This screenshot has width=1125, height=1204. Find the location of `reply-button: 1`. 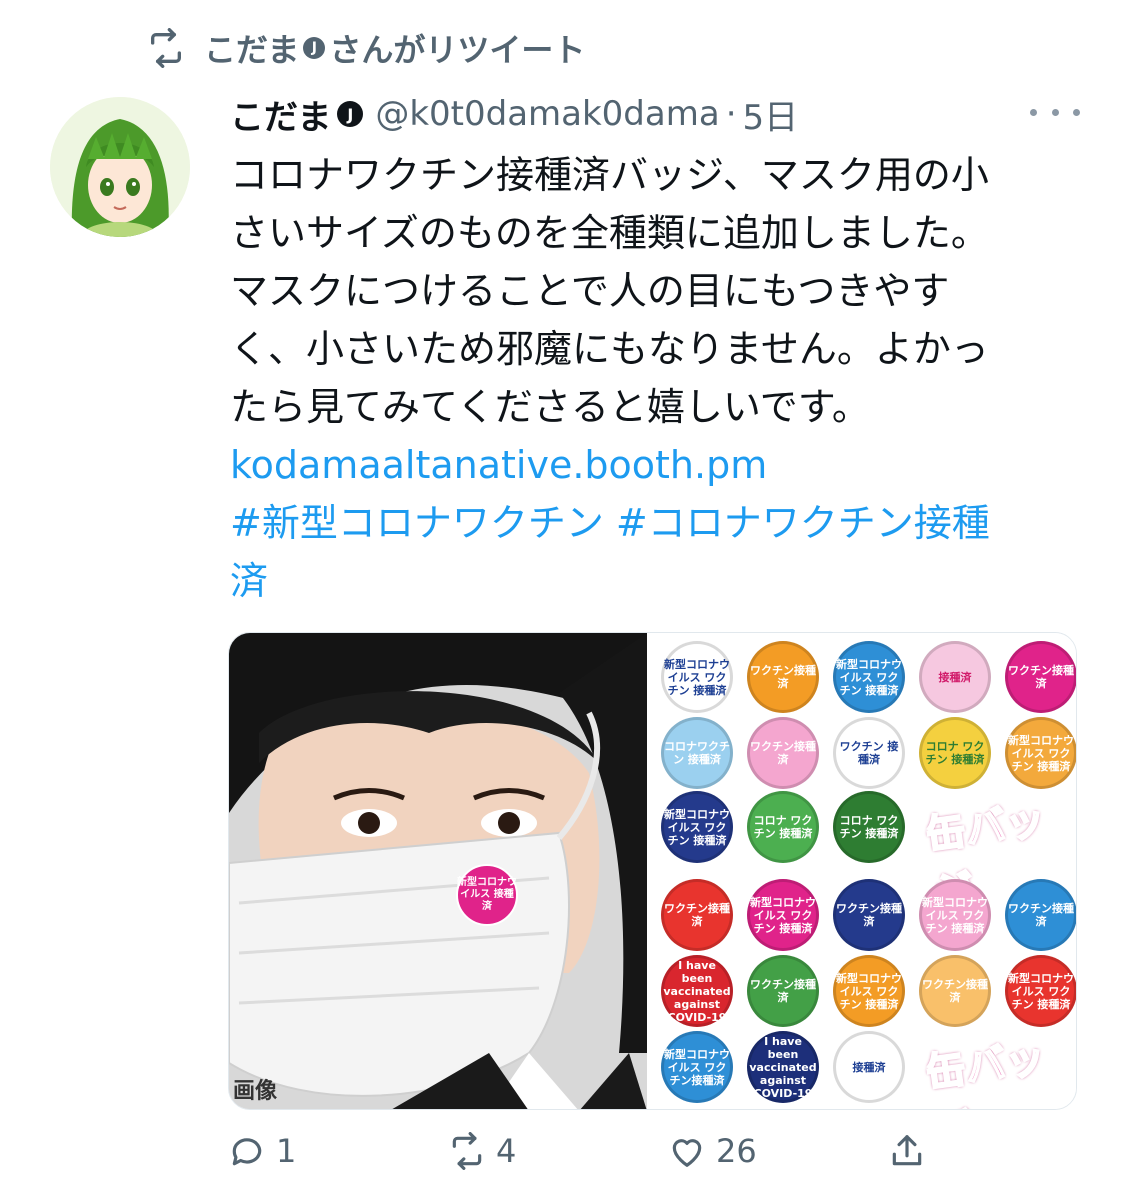

reply-button: 1 is located at coordinates (262, 1151).